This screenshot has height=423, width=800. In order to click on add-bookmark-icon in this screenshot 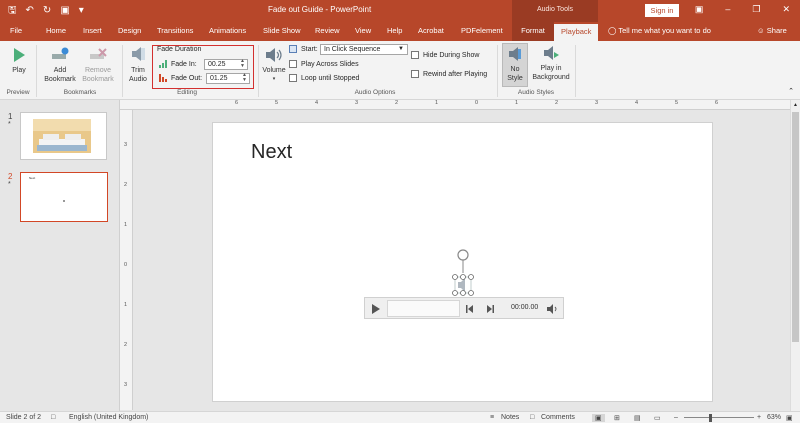, I will do `click(60, 53)`.